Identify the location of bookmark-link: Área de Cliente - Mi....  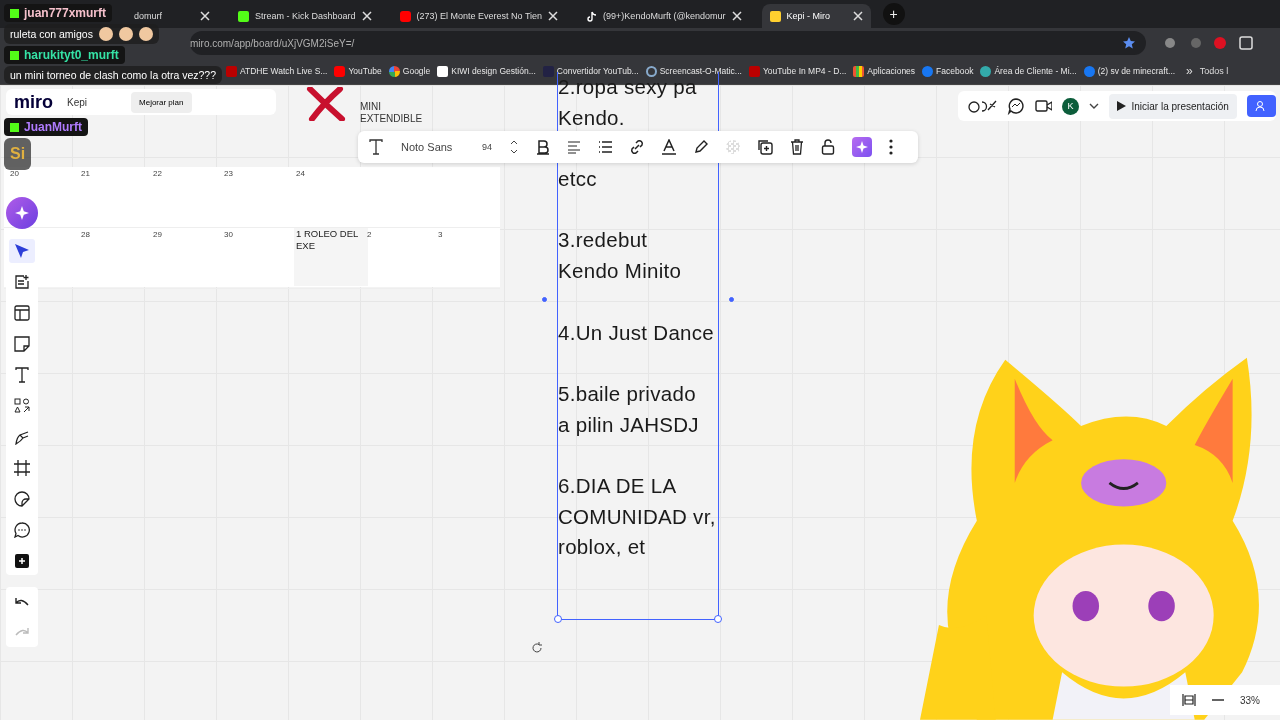
(1028, 71).